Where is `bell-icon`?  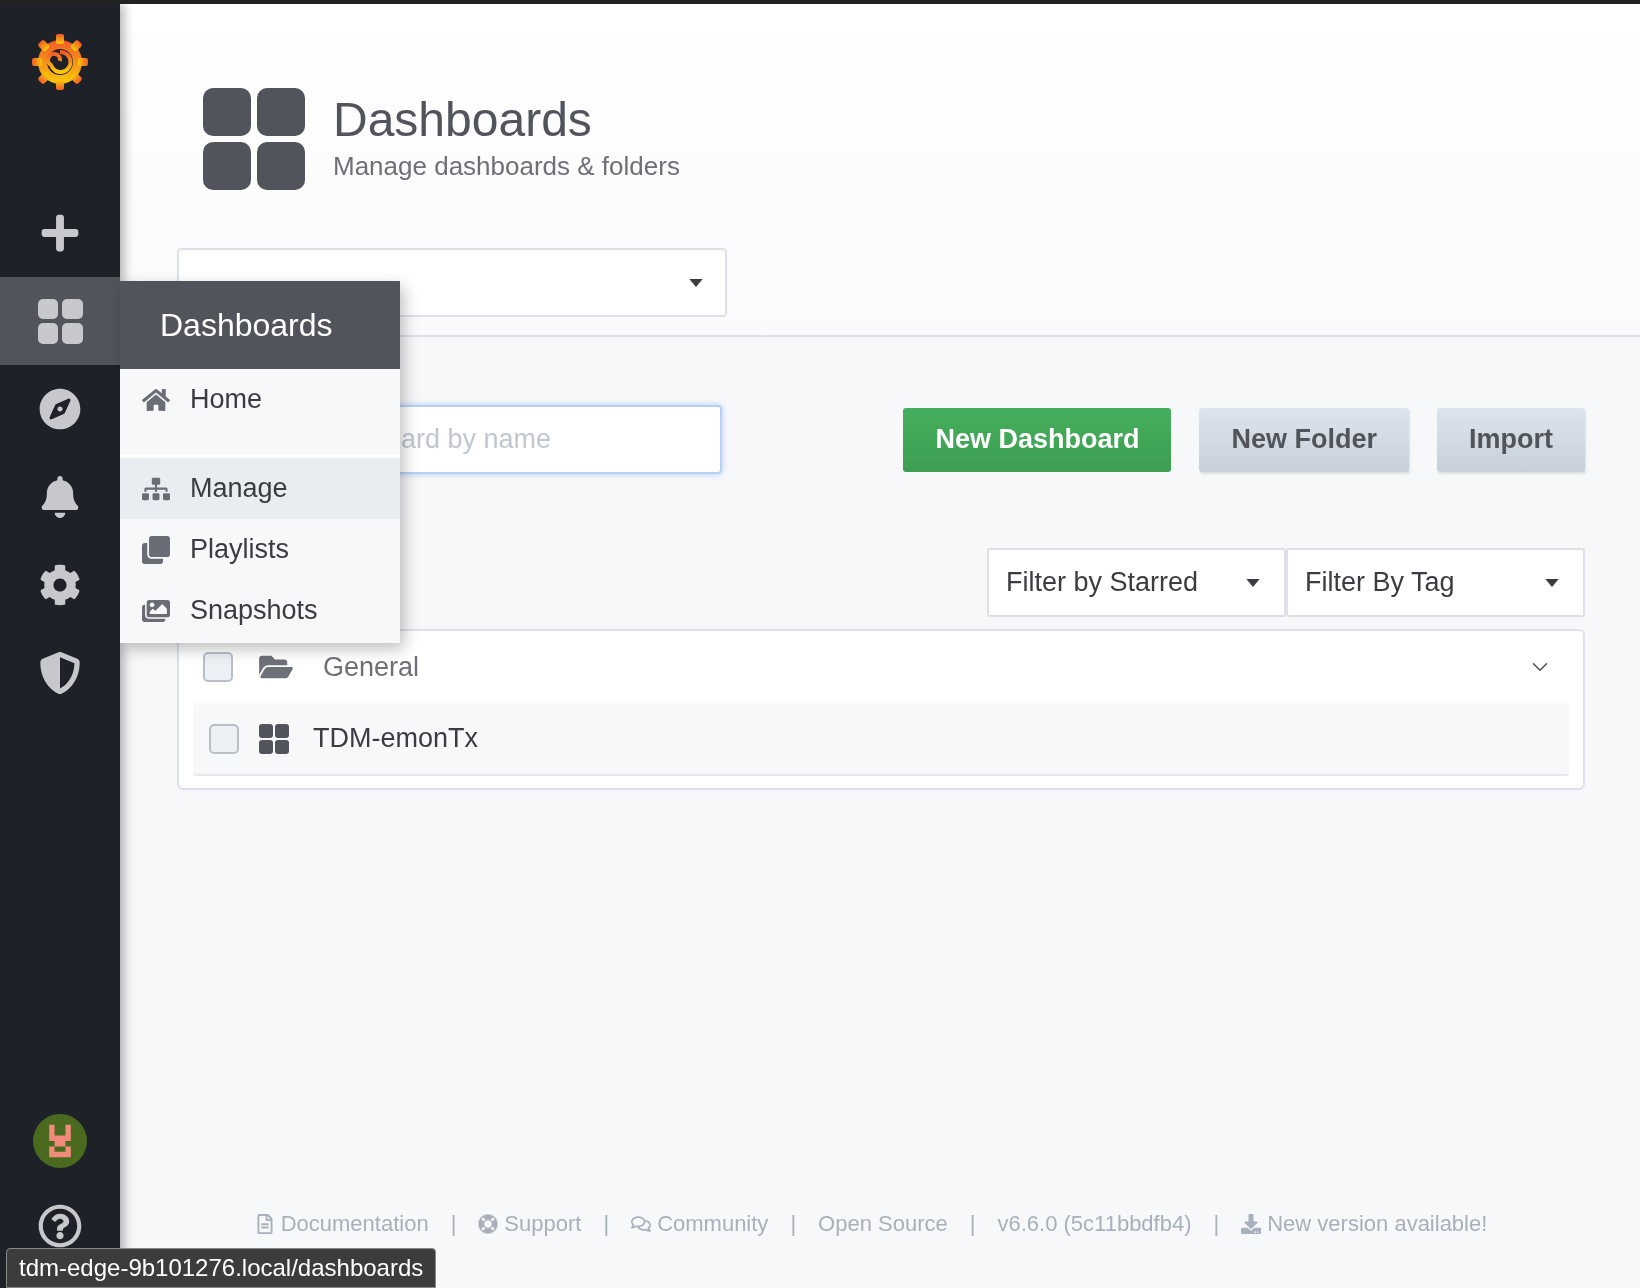 bell-icon is located at coordinates (60, 497).